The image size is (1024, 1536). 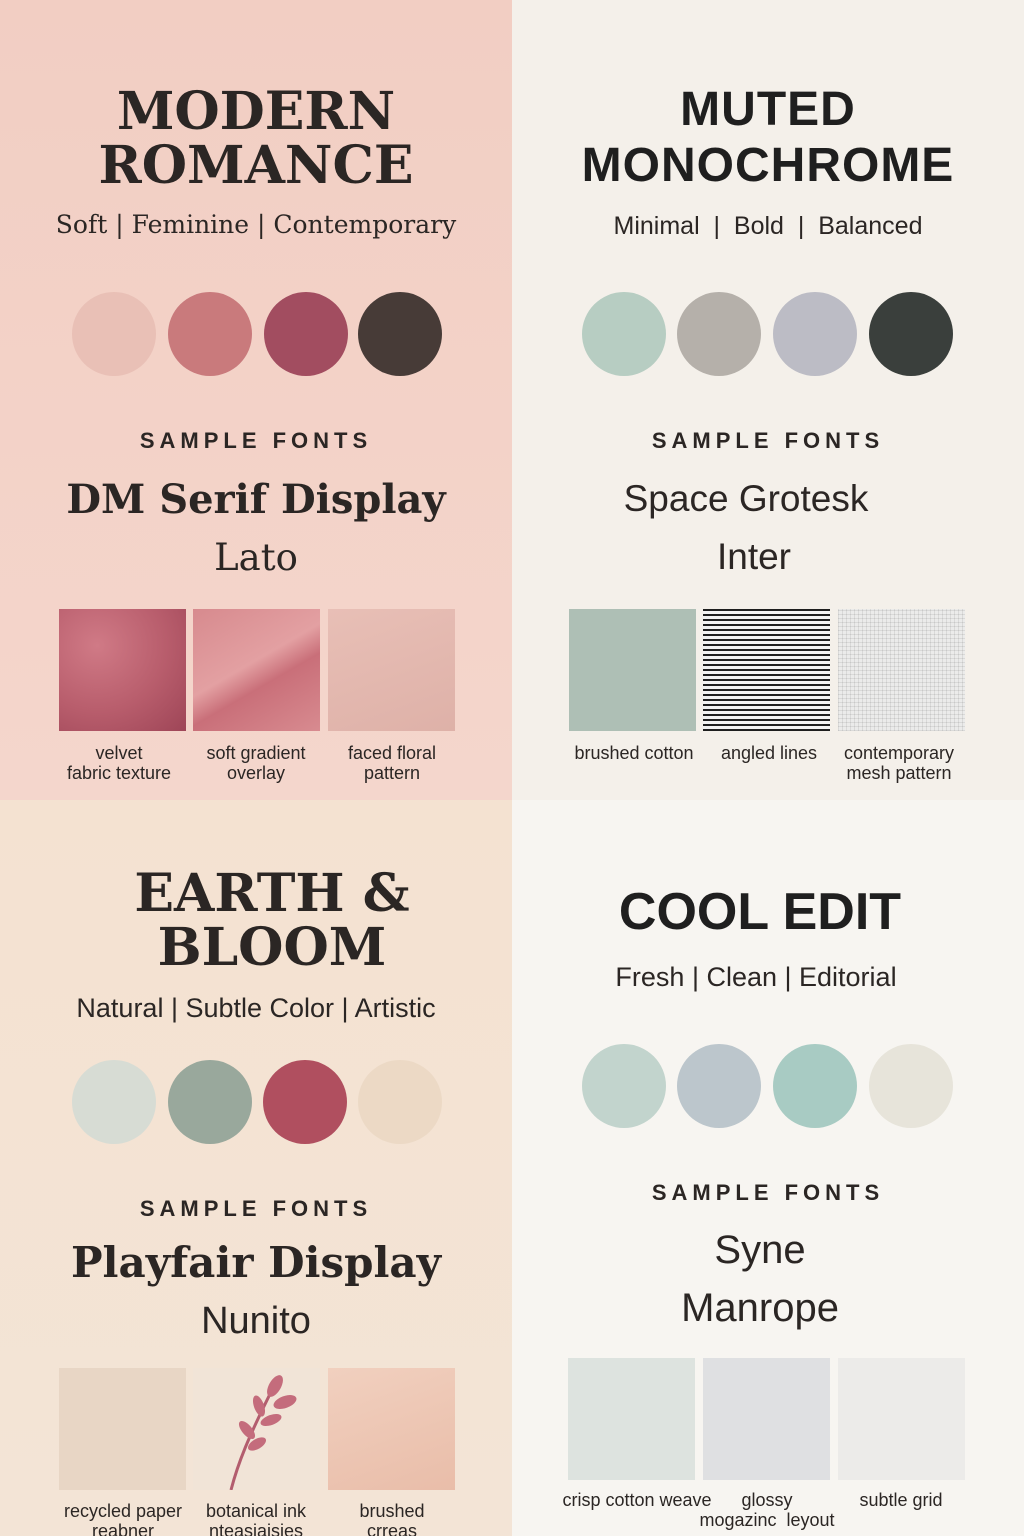 What do you see at coordinates (634, 753) in the screenshot?
I see `texture-caption: brushed cotton` at bounding box center [634, 753].